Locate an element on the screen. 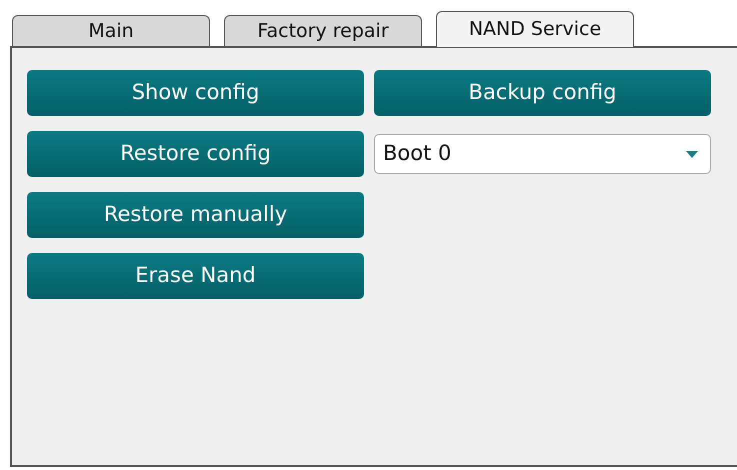  action-button: Restore manually is located at coordinates (195, 215).